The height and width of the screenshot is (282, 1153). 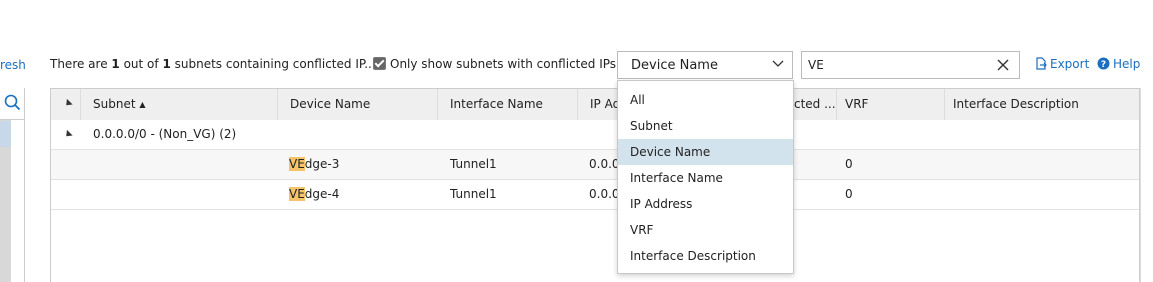 I want to click on expand-all-header, so click(x=66, y=104).